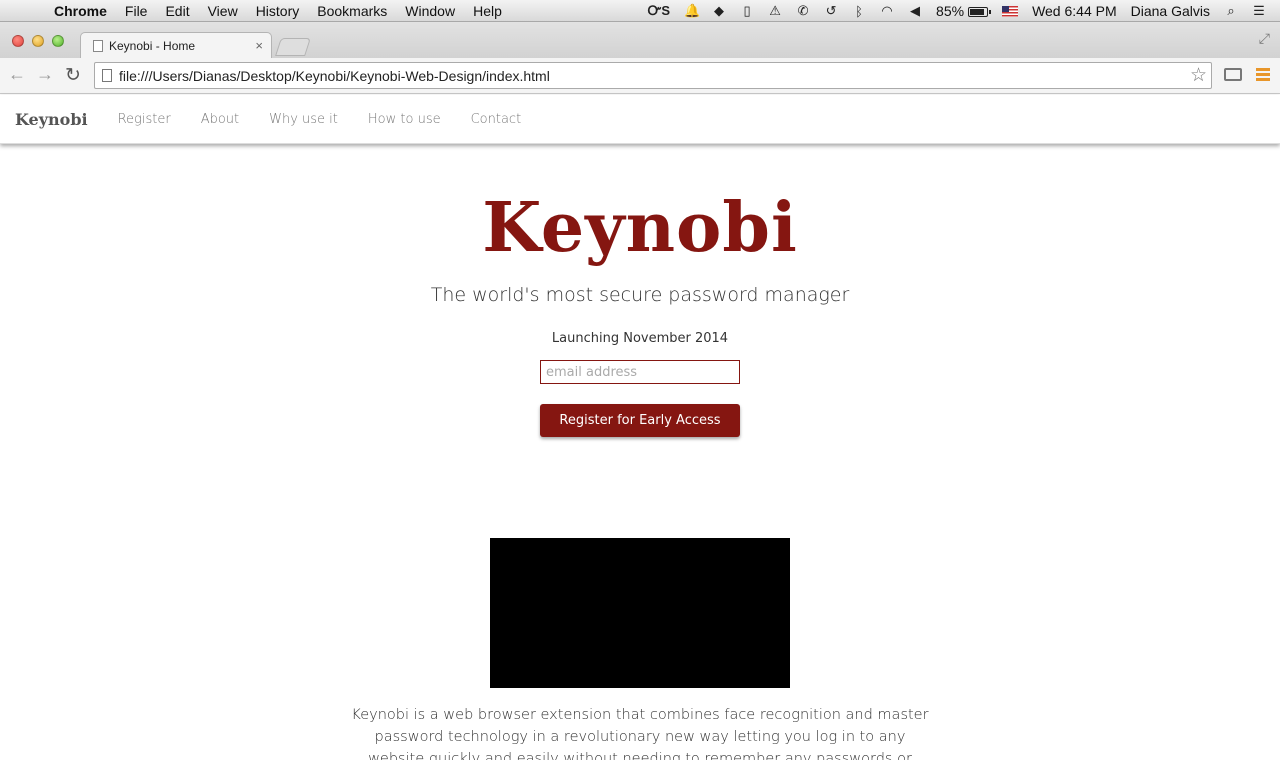 The width and height of the screenshot is (1280, 760). Describe the element at coordinates (177, 11) in the screenshot. I see `menu-edit: Edit` at that location.